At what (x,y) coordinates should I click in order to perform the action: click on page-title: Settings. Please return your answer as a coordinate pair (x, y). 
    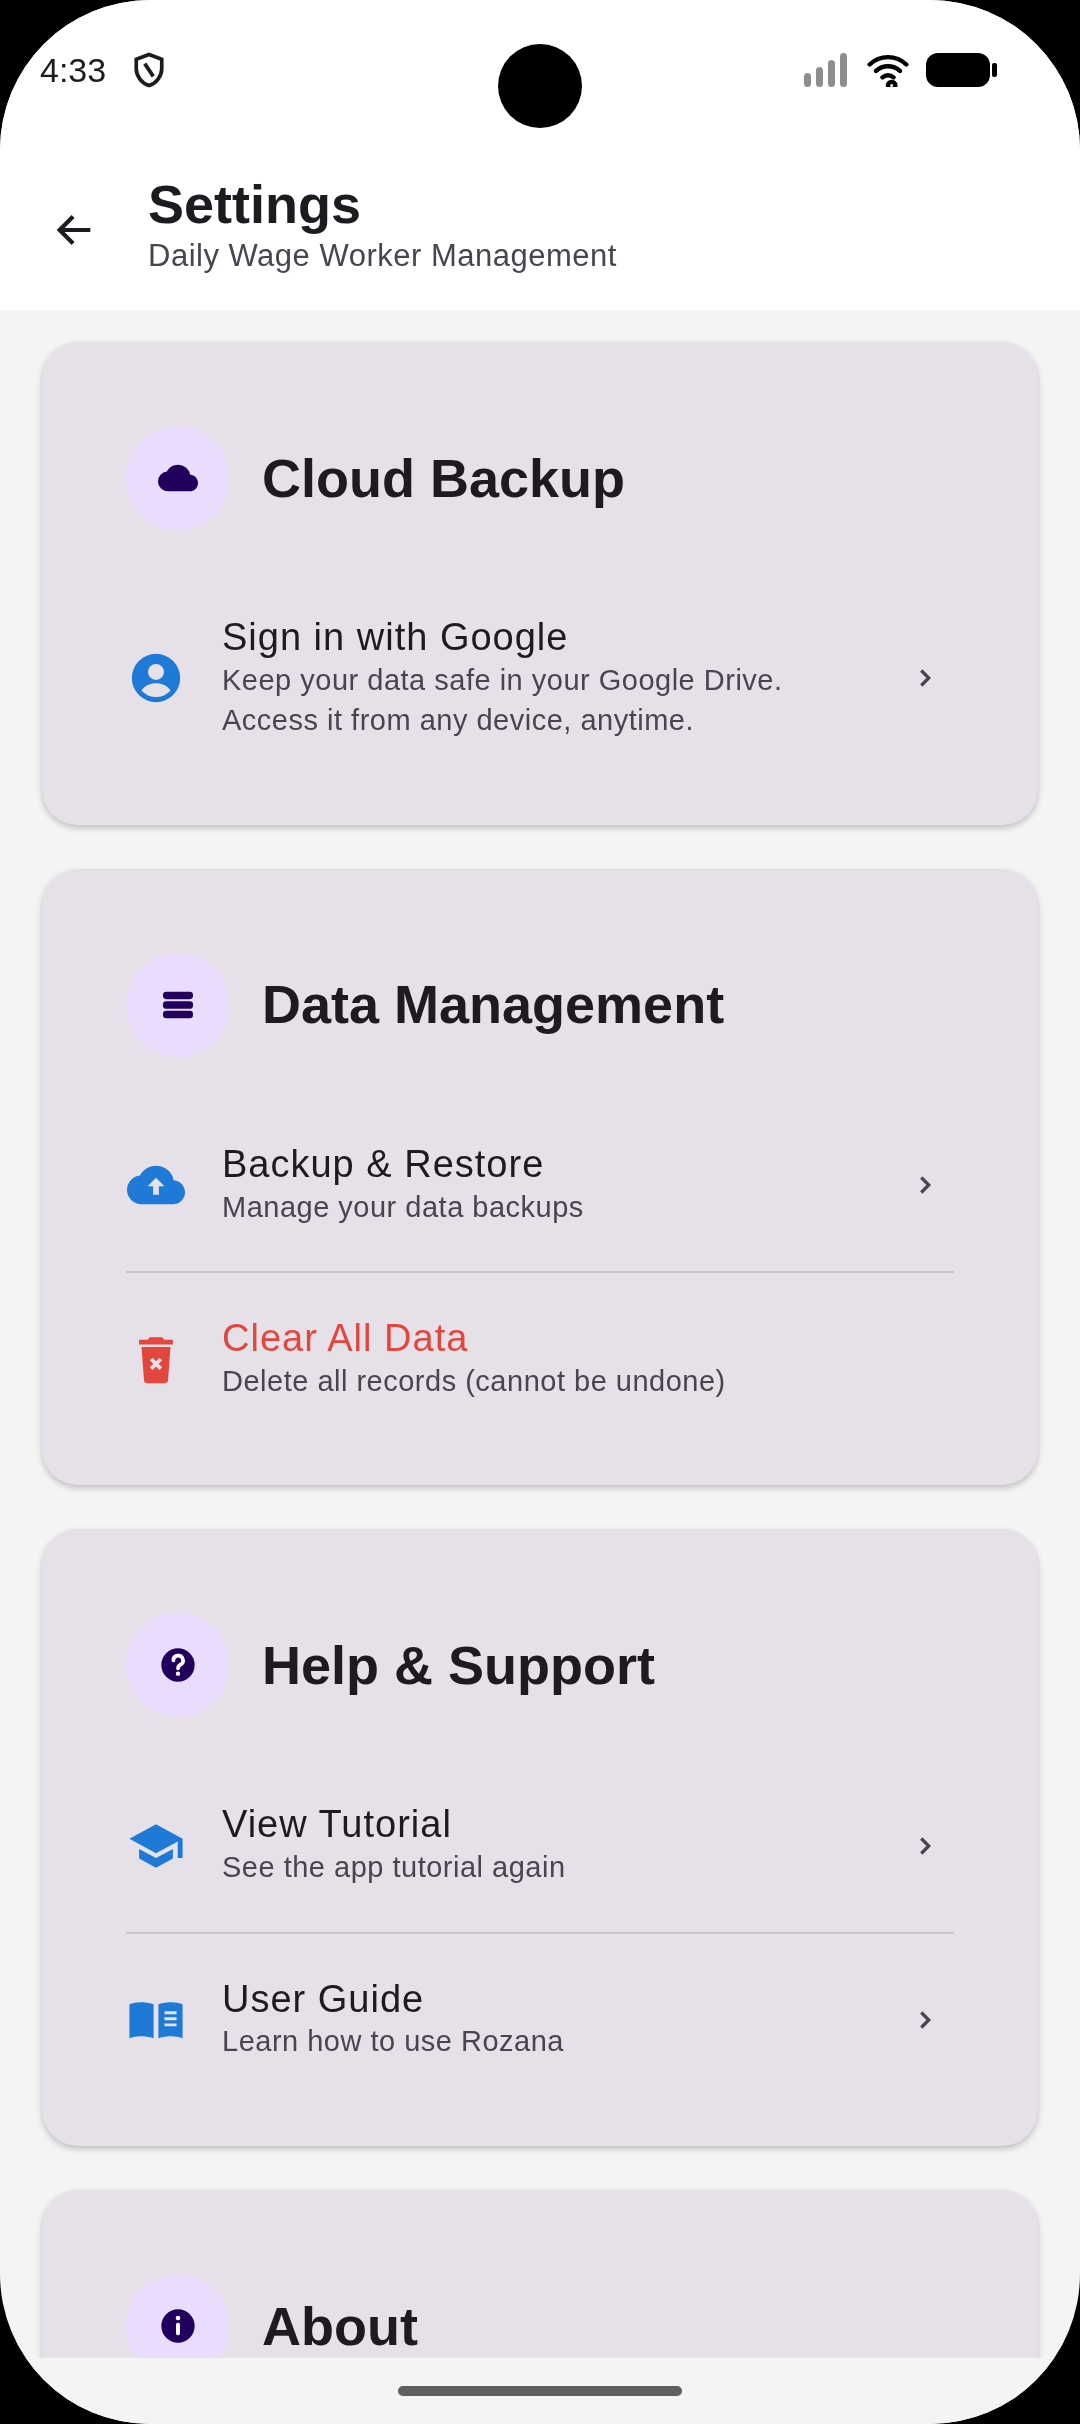
    Looking at the image, I should click on (255, 204).